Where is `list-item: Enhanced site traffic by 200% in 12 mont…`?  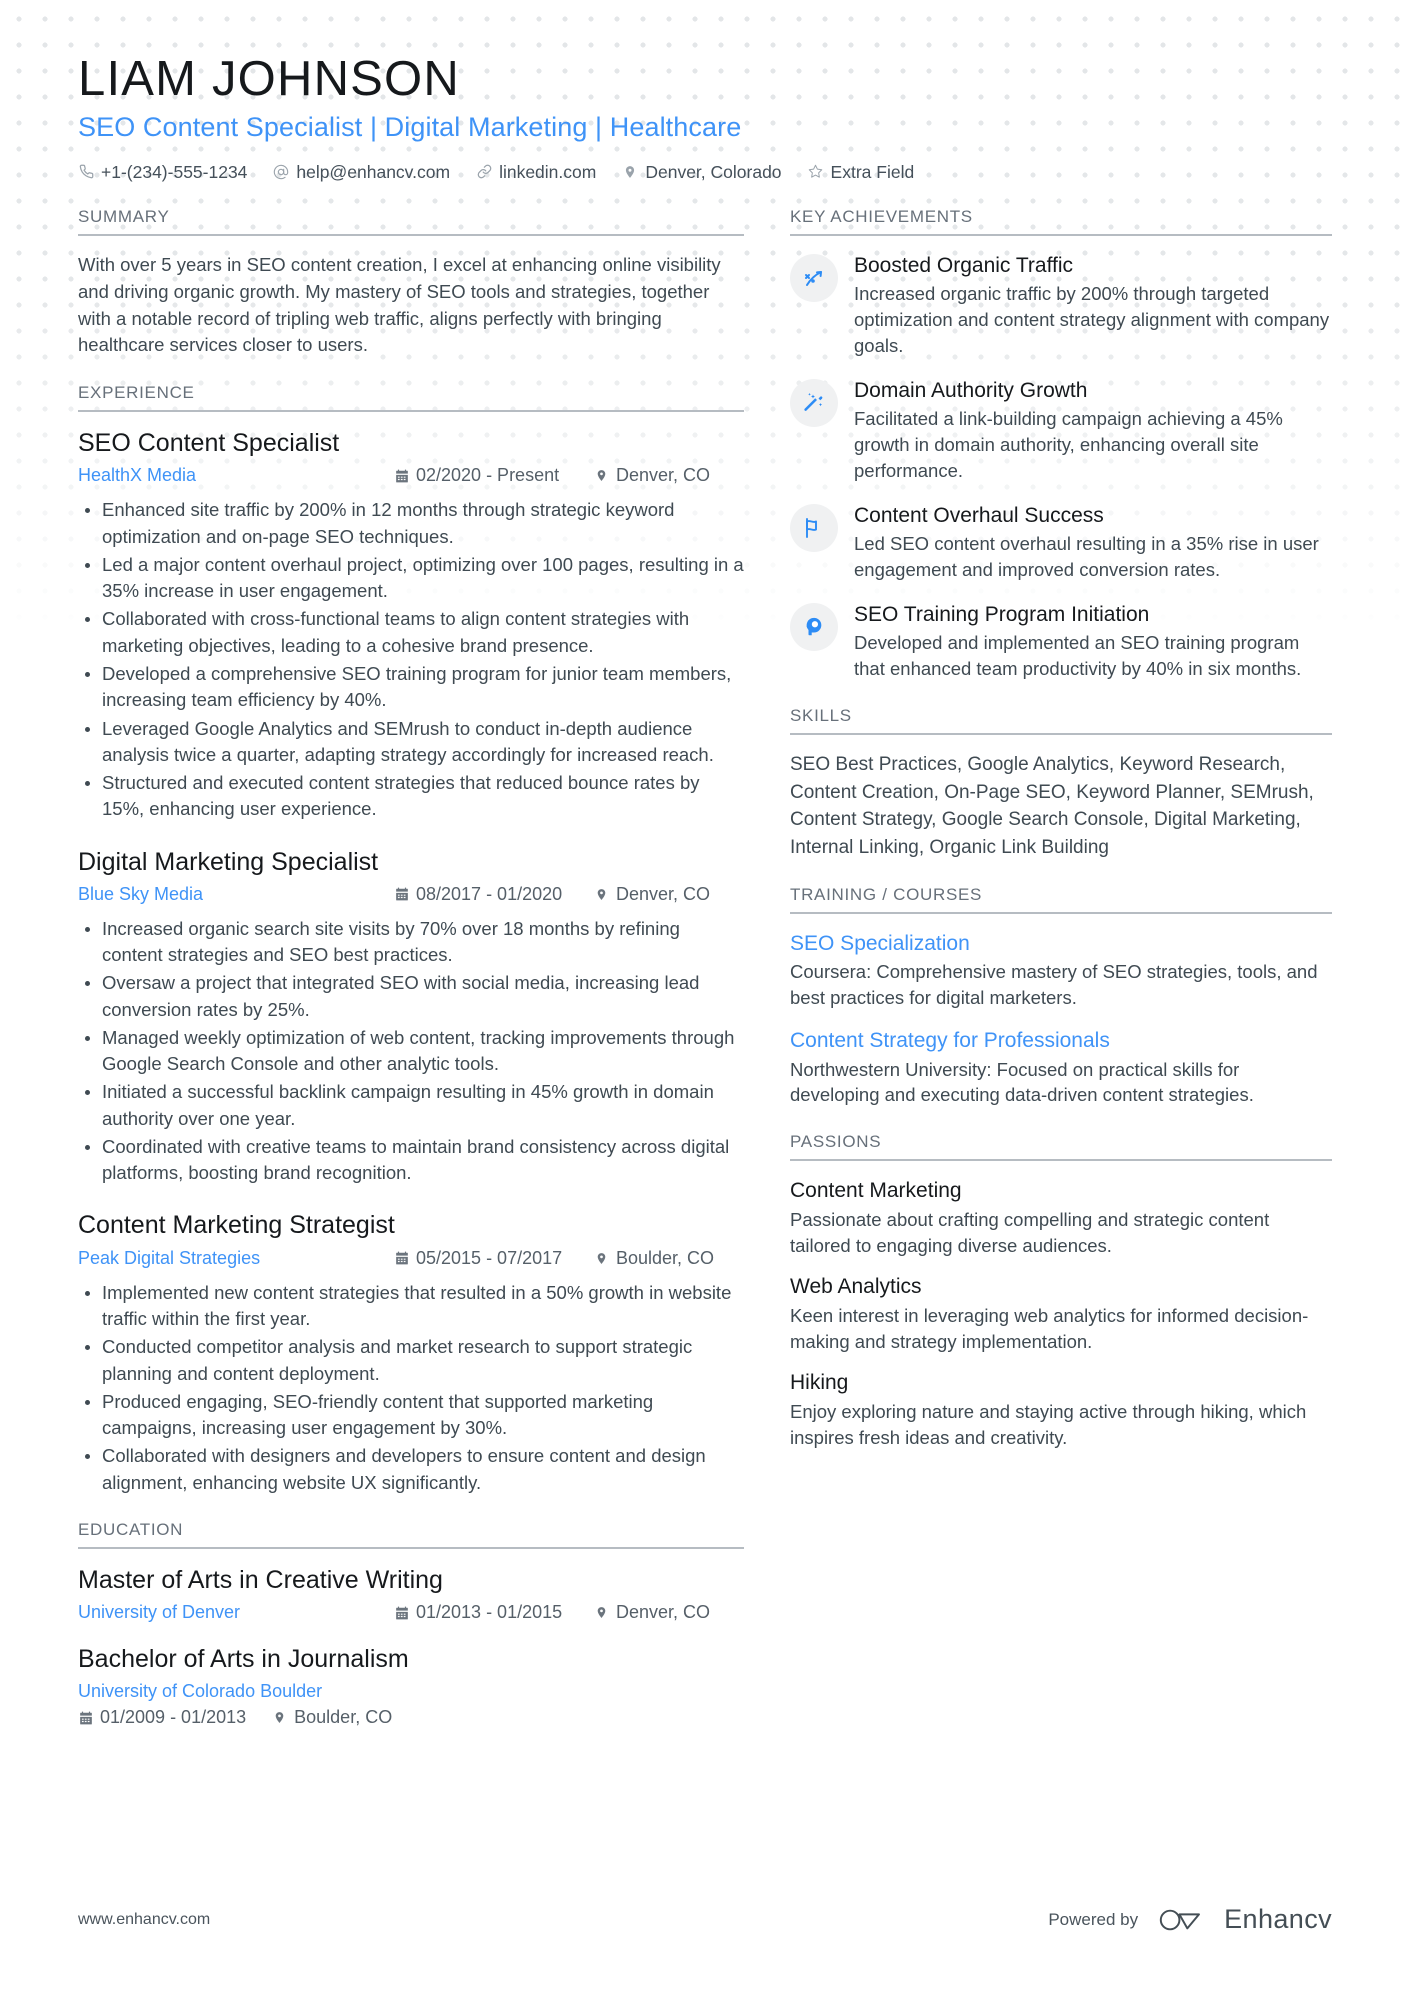 list-item: Enhanced site traffic by 200% in 12 mont… is located at coordinates (411, 523).